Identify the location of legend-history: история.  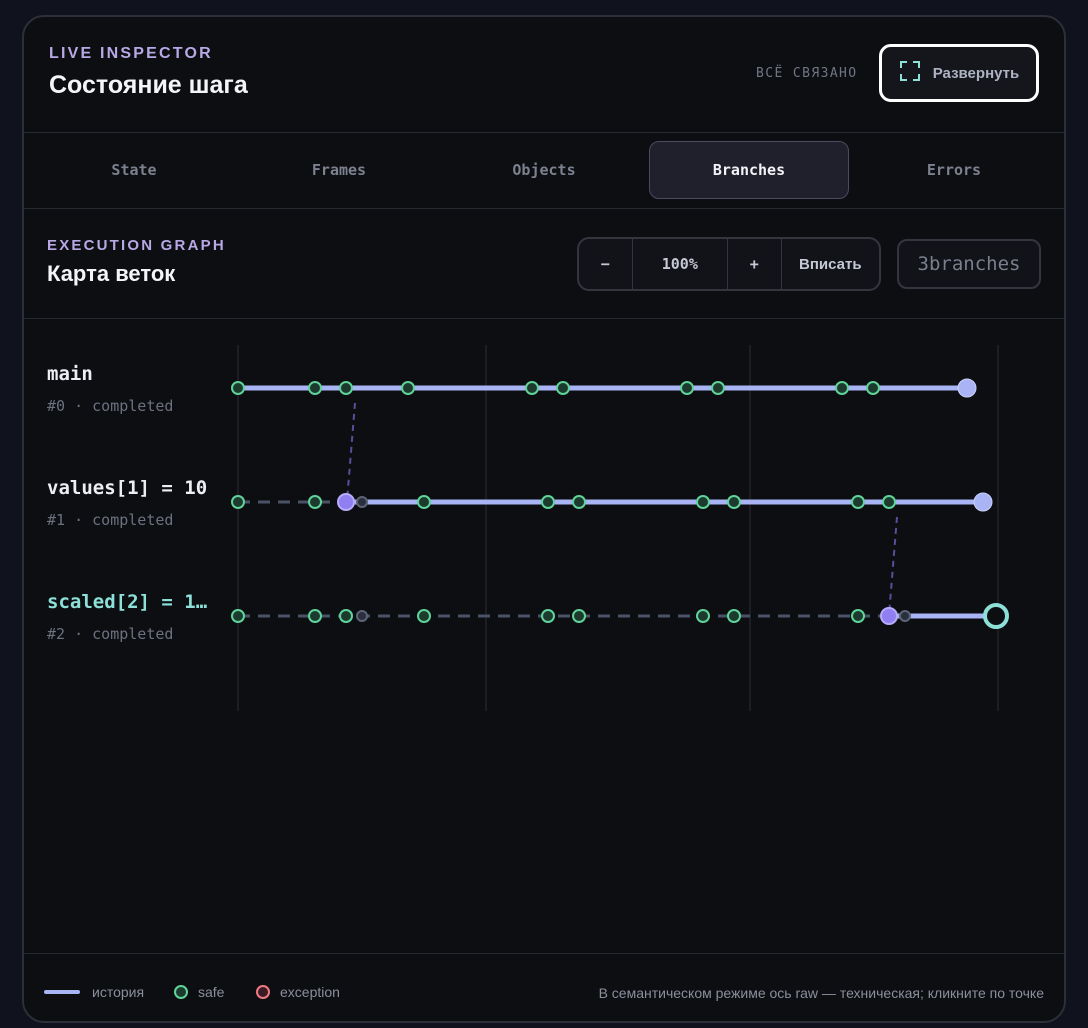
(94, 992).